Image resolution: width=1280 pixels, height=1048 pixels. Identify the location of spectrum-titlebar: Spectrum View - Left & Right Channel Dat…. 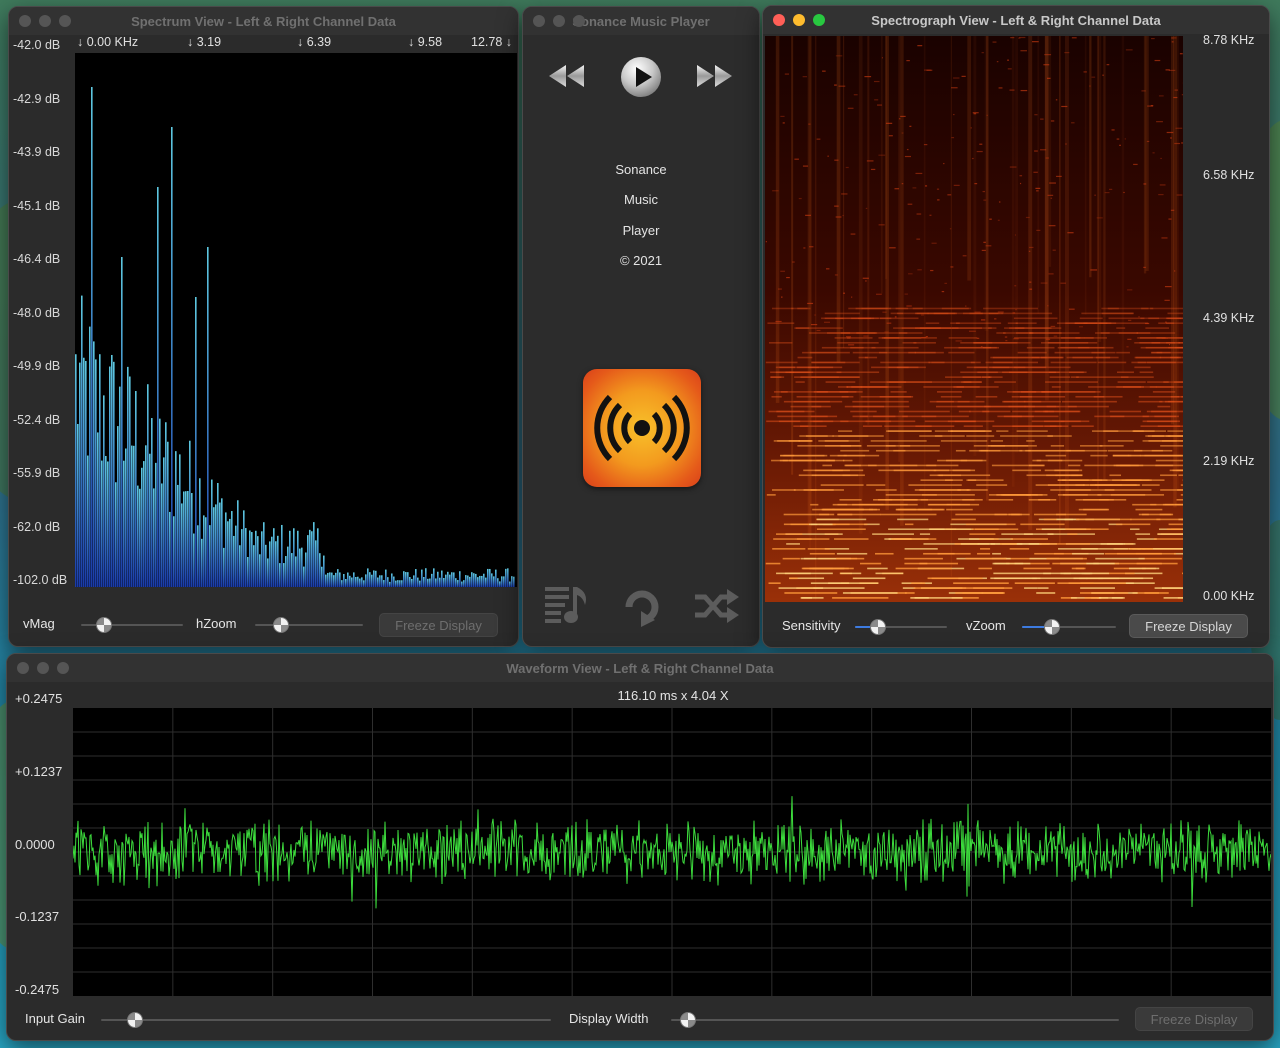
(263, 21).